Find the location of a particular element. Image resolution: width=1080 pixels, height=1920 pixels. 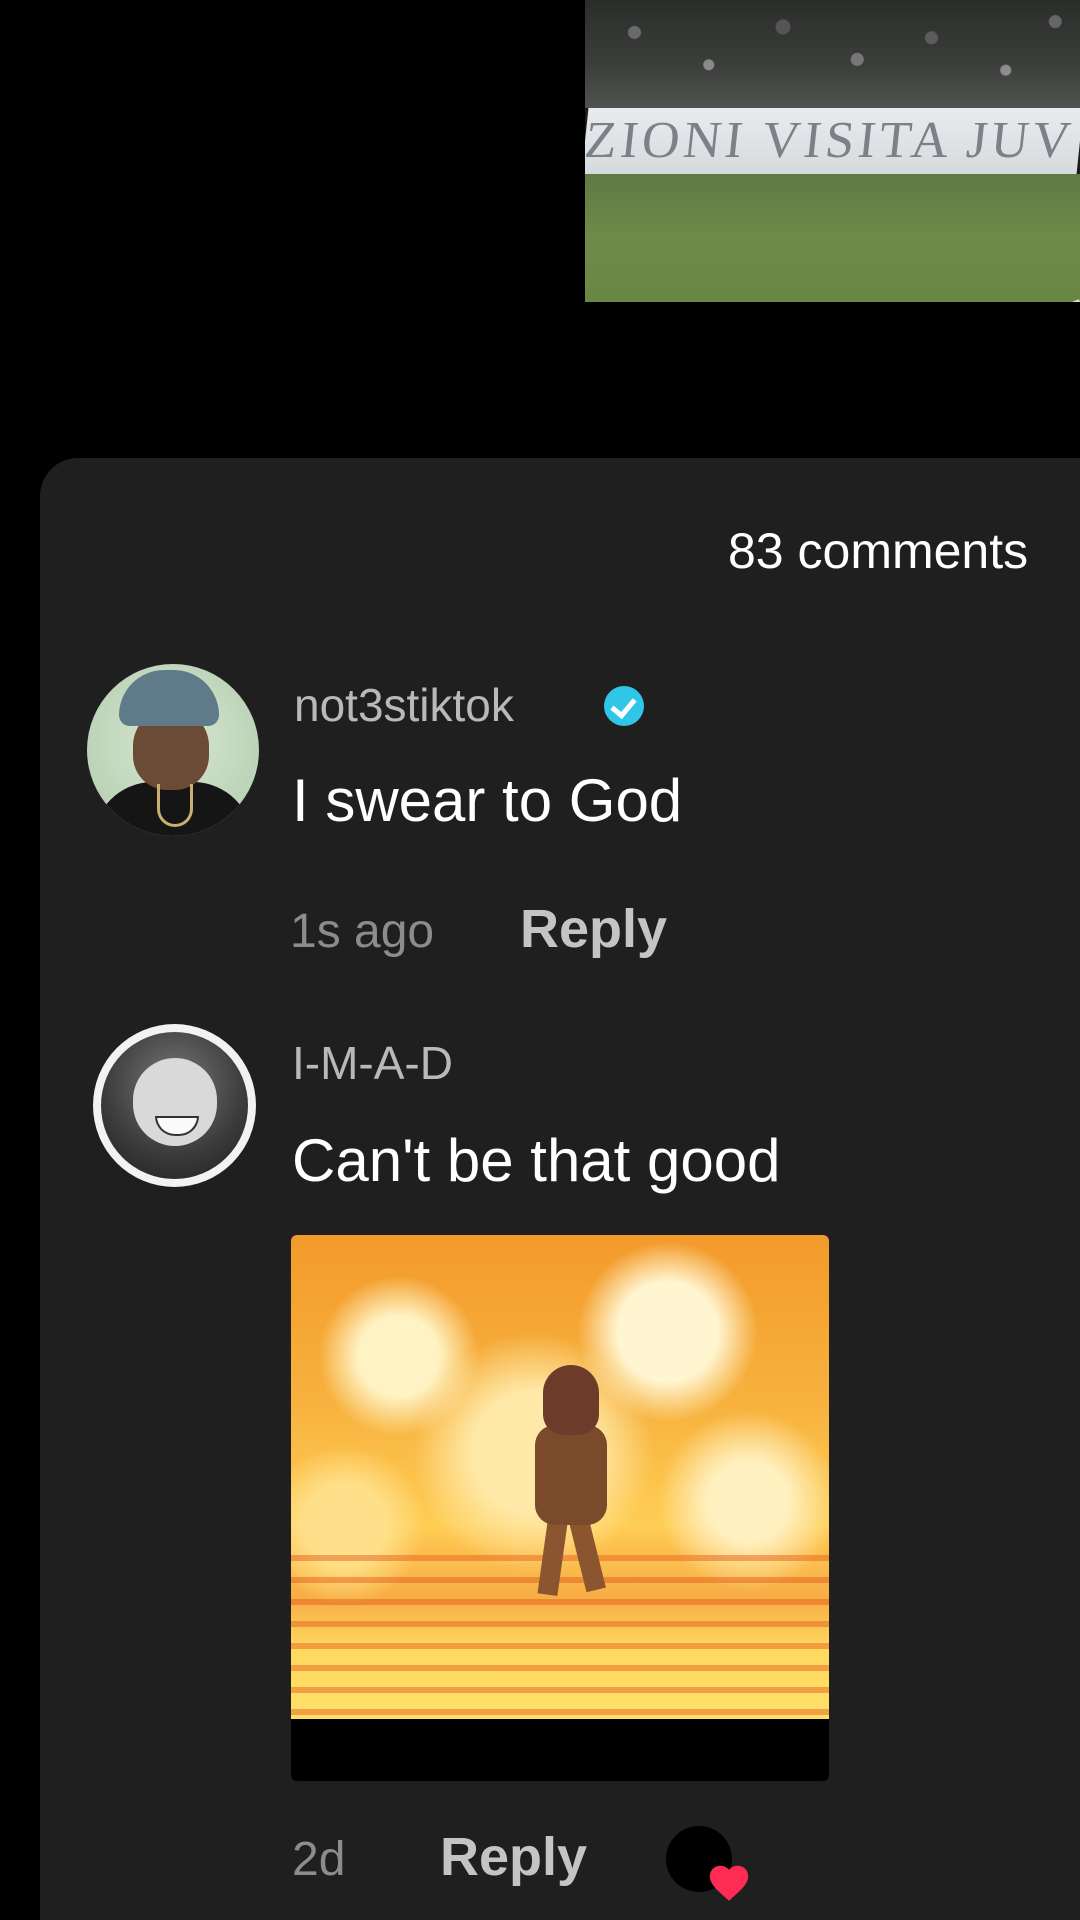

comment-timestamp: 2d is located at coordinates (319, 1859).